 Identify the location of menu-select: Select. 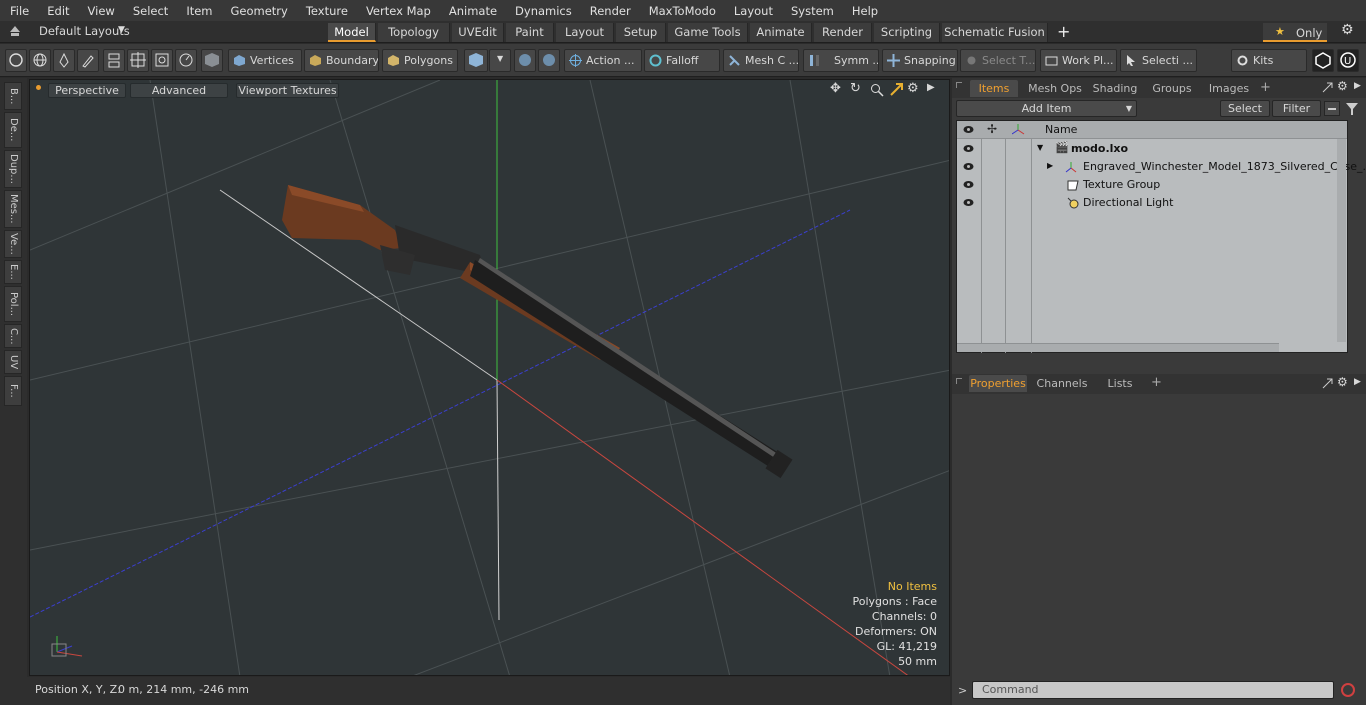
(149, 11).